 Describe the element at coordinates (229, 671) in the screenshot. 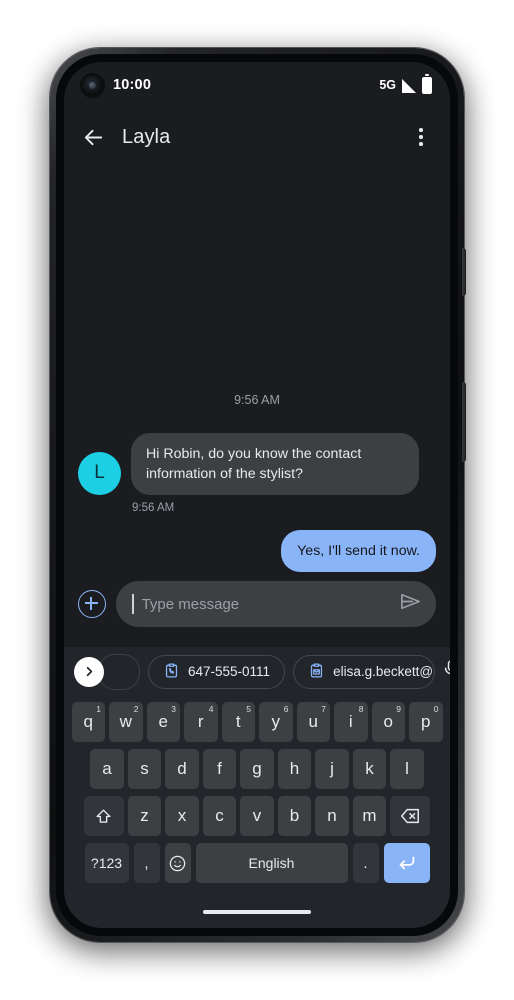

I see `suggestion-chip-phone-label: 647-555-0111` at that location.